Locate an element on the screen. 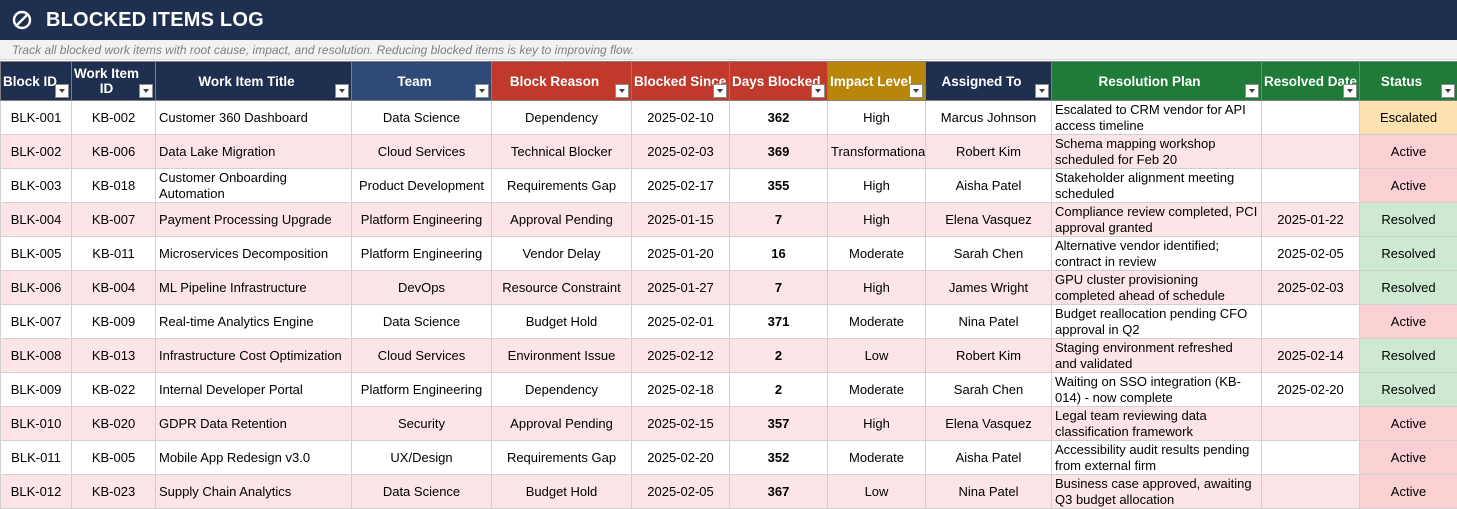 The image size is (1457, 509). work-item-title-cell: Infrastructure Cost Optimization is located at coordinates (253, 355).